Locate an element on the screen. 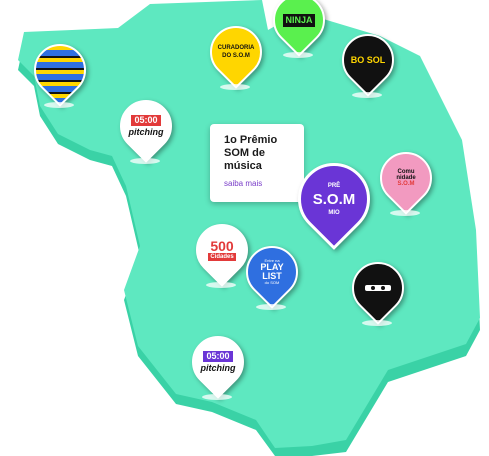 The width and height of the screenshot is (489, 456). pin-premio-som: PRÊ S.O.M MIO is located at coordinates (334, 201).